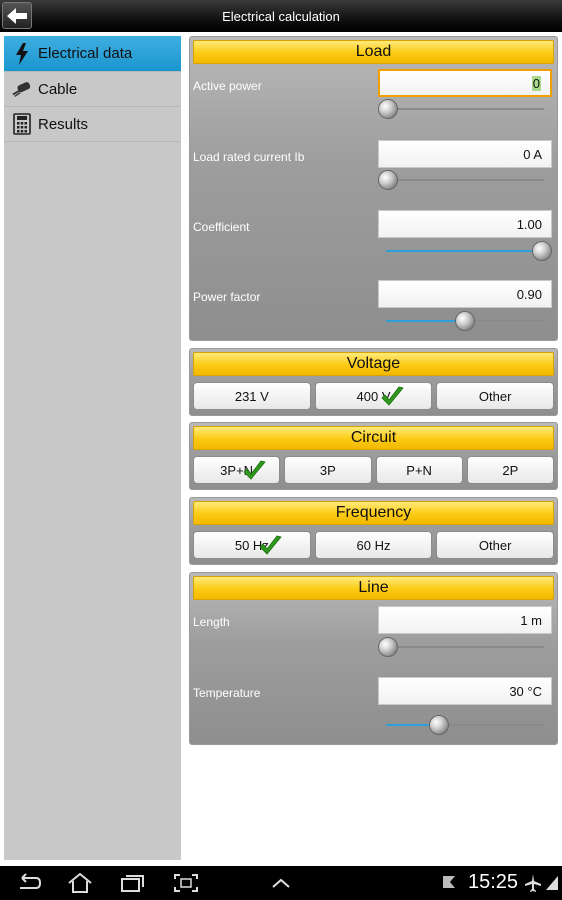 The width and height of the screenshot is (562, 900). I want to click on length-input: 1 m, so click(465, 620).